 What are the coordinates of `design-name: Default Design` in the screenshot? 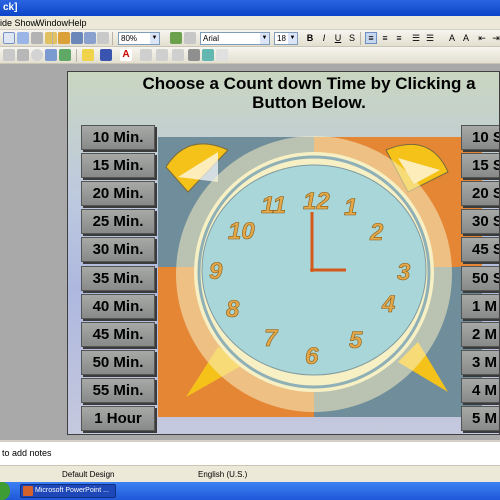 It's located at (88, 474).